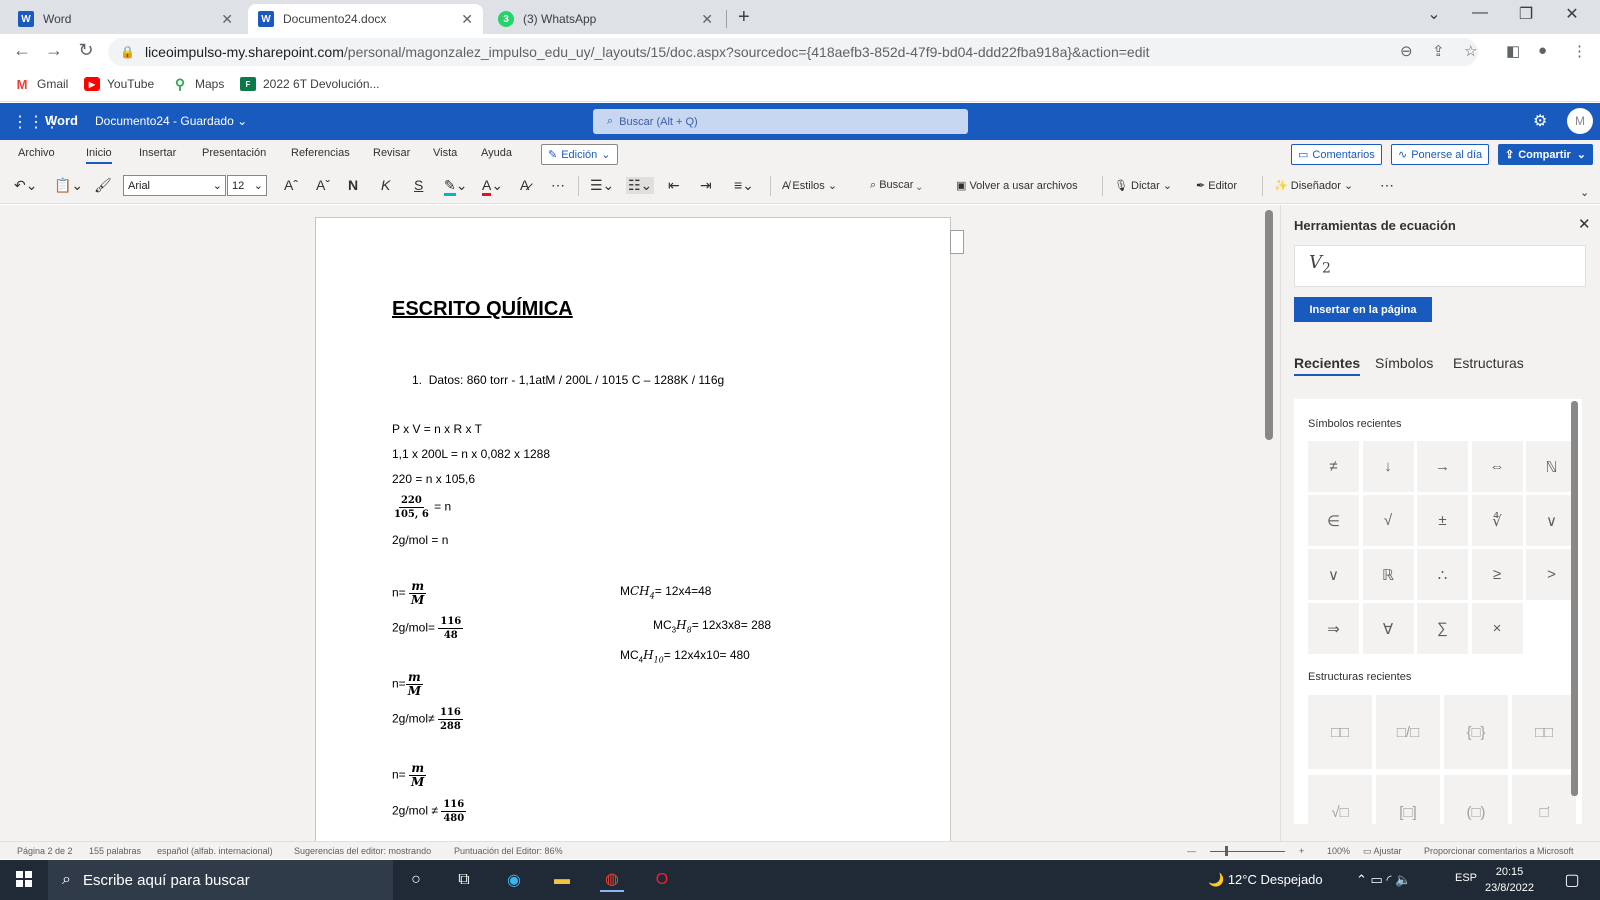 The width and height of the screenshot is (1600, 900). I want to click on editor-button: ✒ Editor, so click(1216, 185).